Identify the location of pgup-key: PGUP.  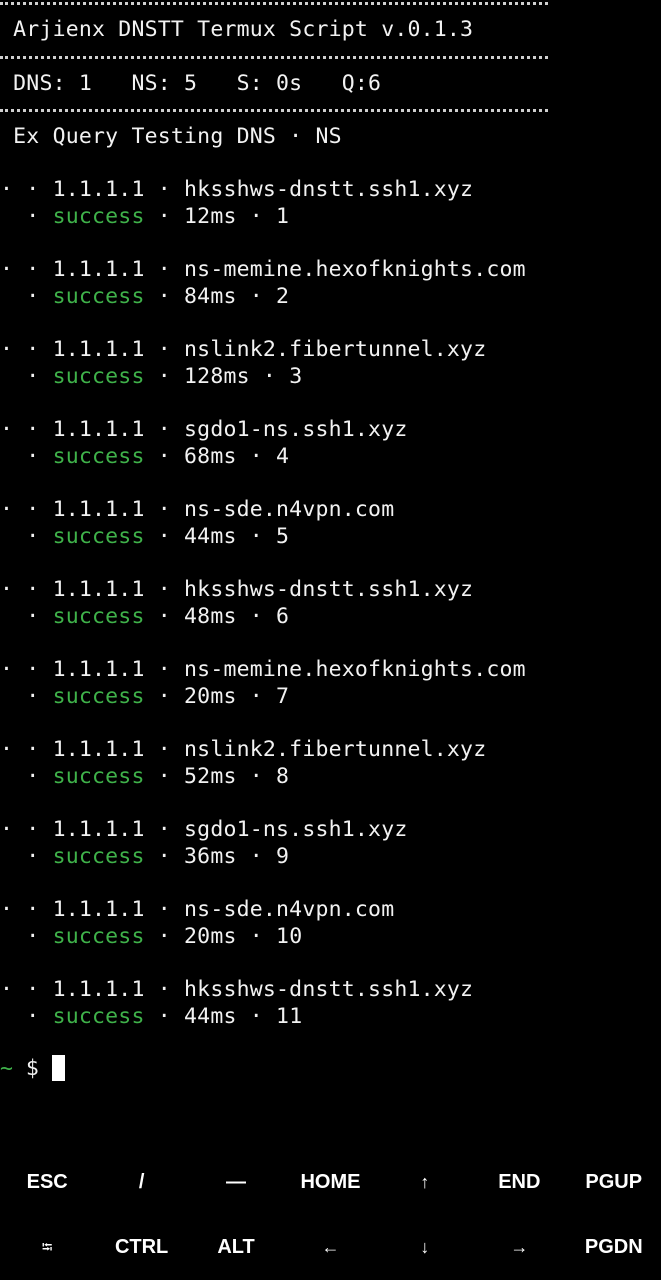
(614, 1182).